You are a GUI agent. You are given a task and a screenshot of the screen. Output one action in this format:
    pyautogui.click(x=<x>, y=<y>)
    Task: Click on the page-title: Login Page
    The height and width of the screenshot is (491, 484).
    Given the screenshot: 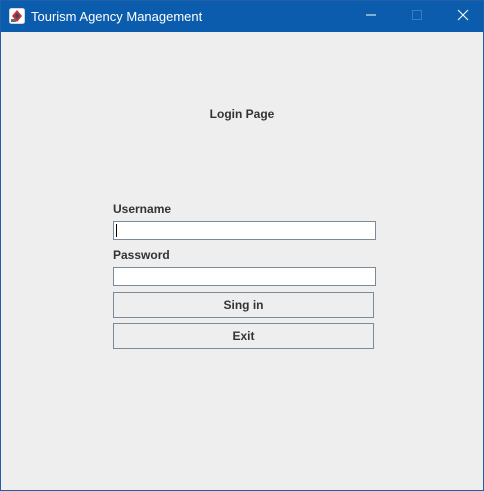 What is the action you would take?
    pyautogui.click(x=242, y=114)
    